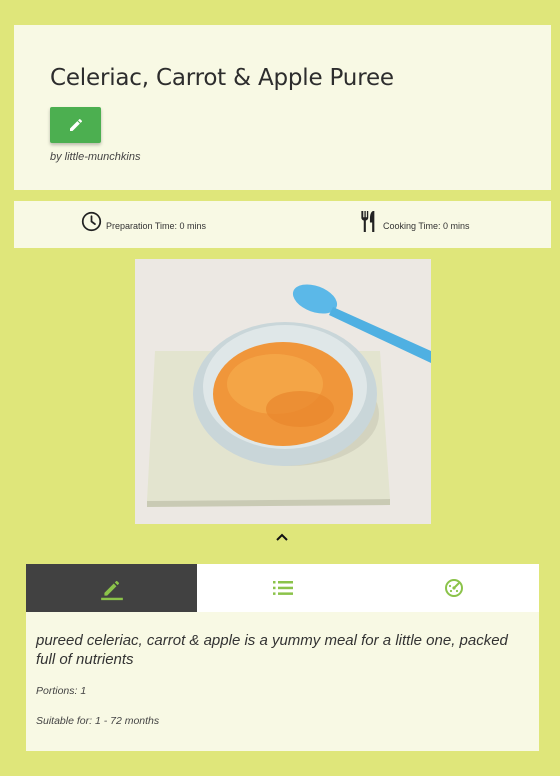 Image resolution: width=560 pixels, height=776 pixels. What do you see at coordinates (91, 221) in the screenshot?
I see `clock-icon` at bounding box center [91, 221].